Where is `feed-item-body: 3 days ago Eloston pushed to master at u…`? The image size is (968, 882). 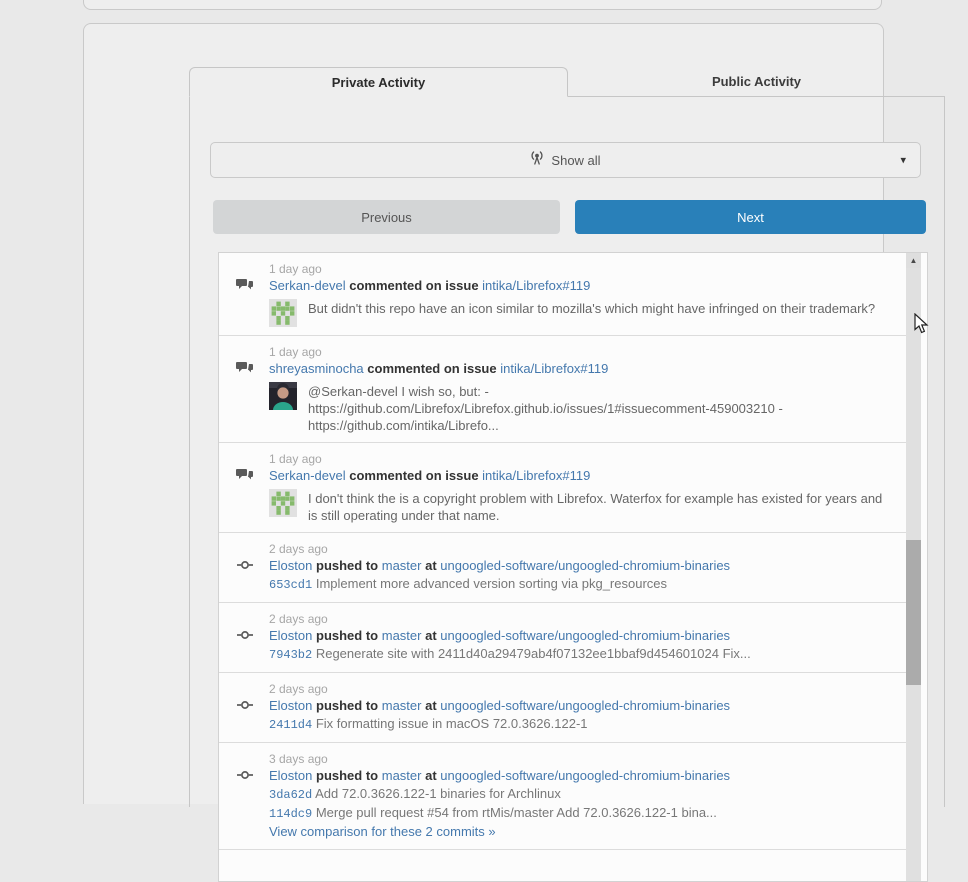
feed-item-body: 3 days ago Eloston pushed to master at u… is located at coordinates (580, 796).